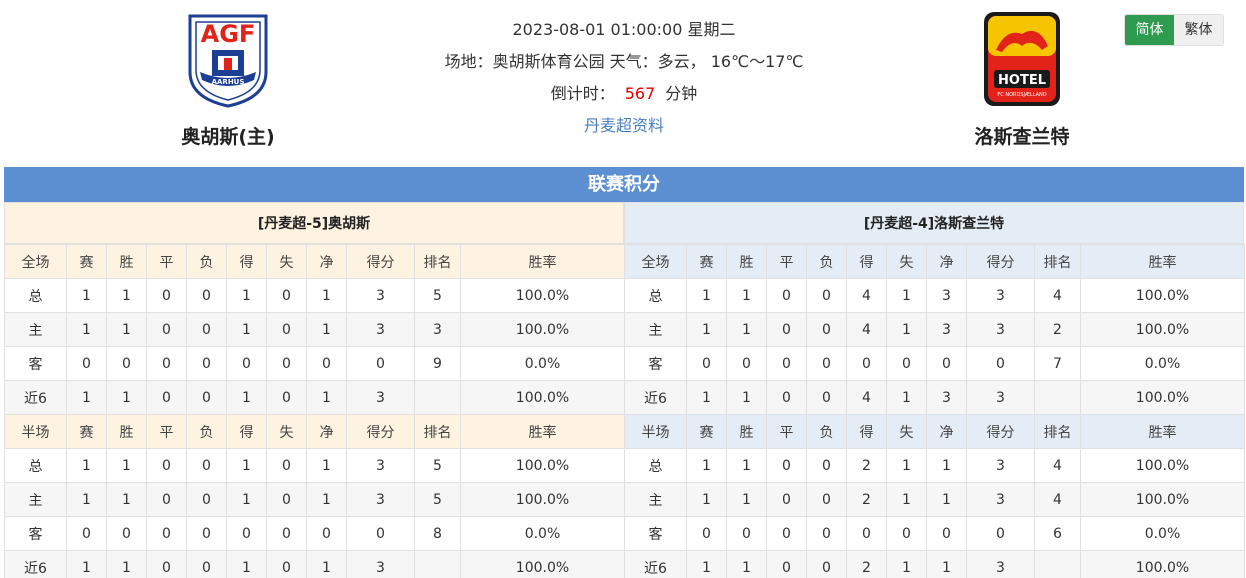 The width and height of the screenshot is (1246, 578). I want to click on league-info-link: 丹麦超资料, so click(624, 125).